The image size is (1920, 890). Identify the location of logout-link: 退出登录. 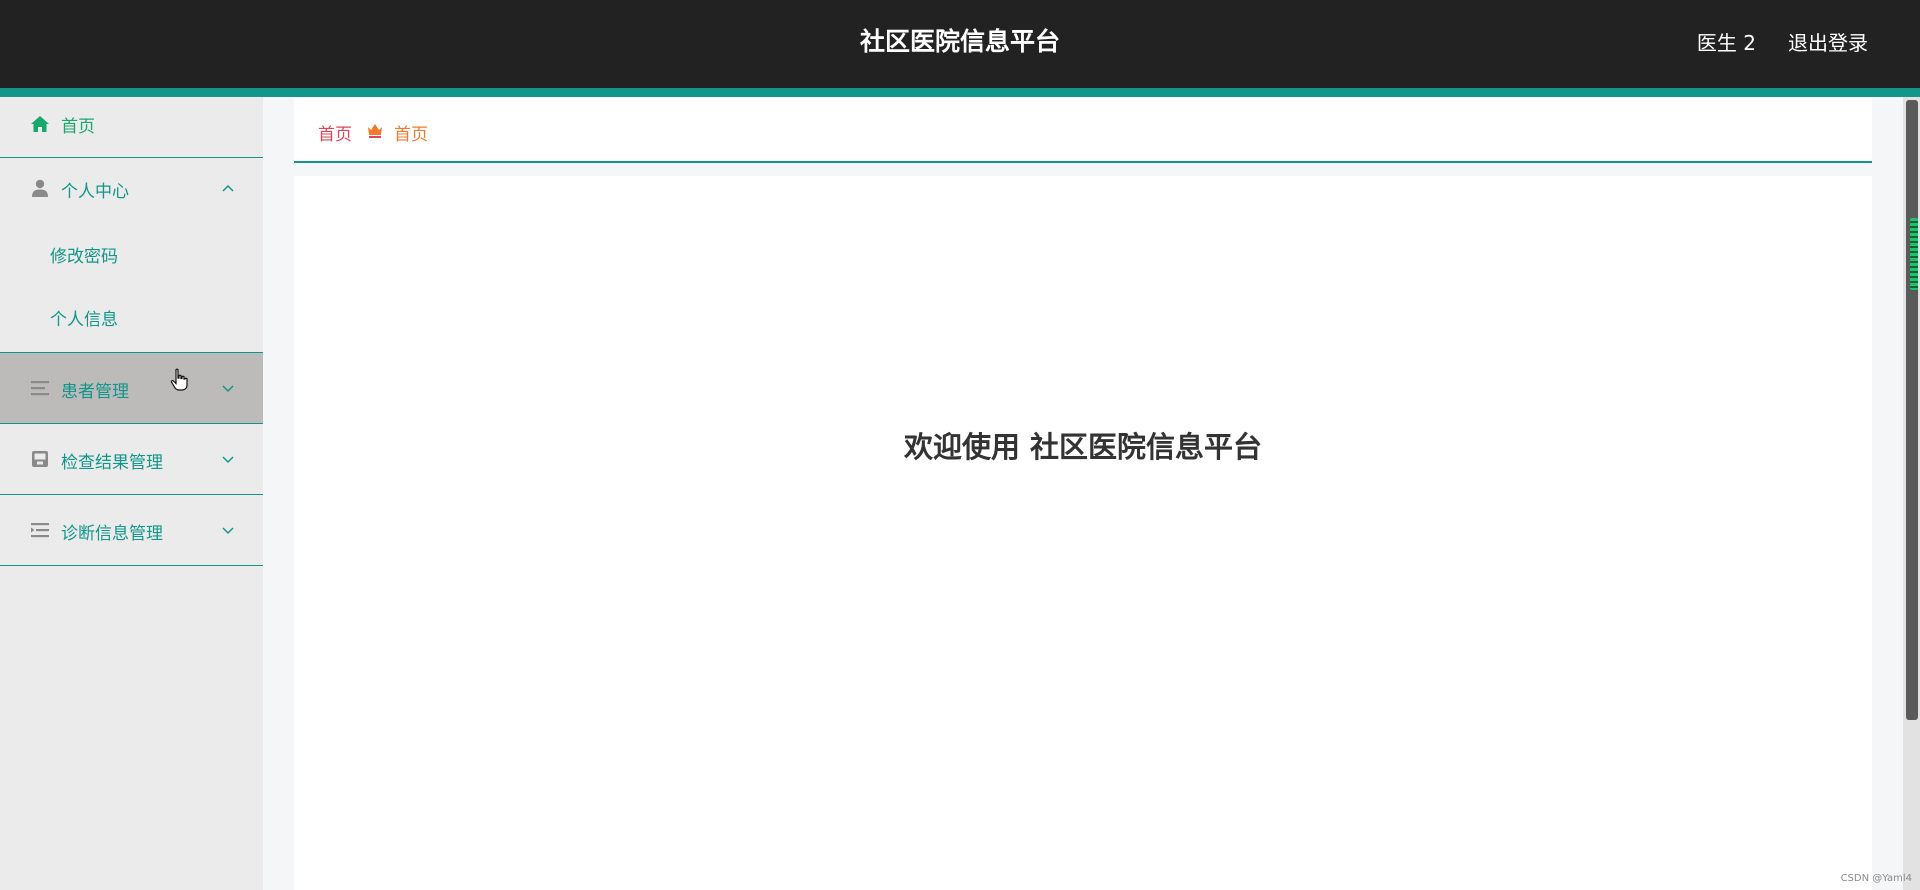
(1828, 41).